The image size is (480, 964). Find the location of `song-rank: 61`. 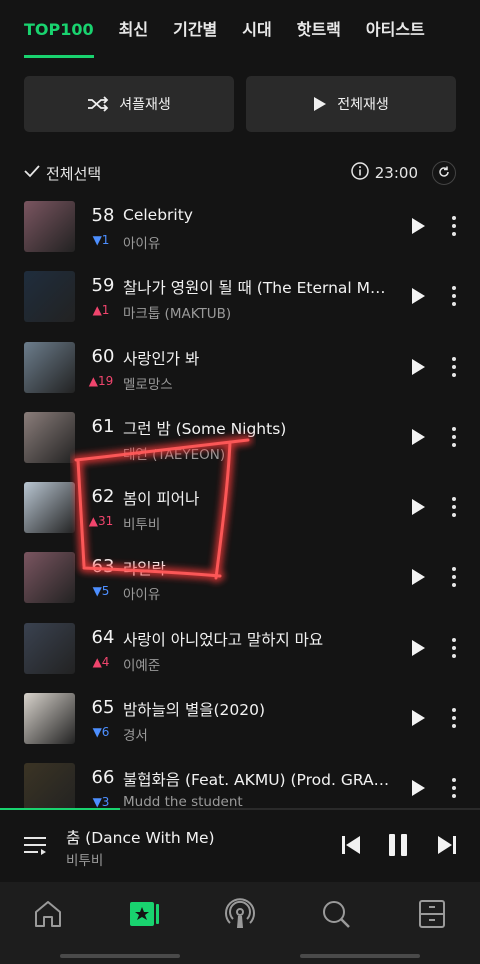

song-rank: 61 is located at coordinates (103, 426).